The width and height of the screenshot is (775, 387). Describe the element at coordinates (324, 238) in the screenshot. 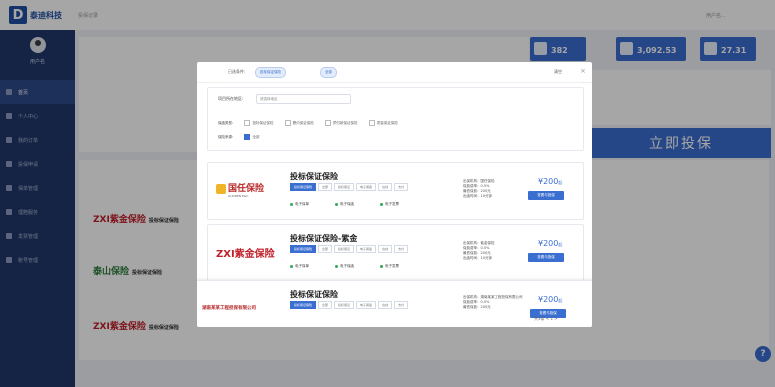

I see `product-title: 投标保证保险-紫金` at that location.